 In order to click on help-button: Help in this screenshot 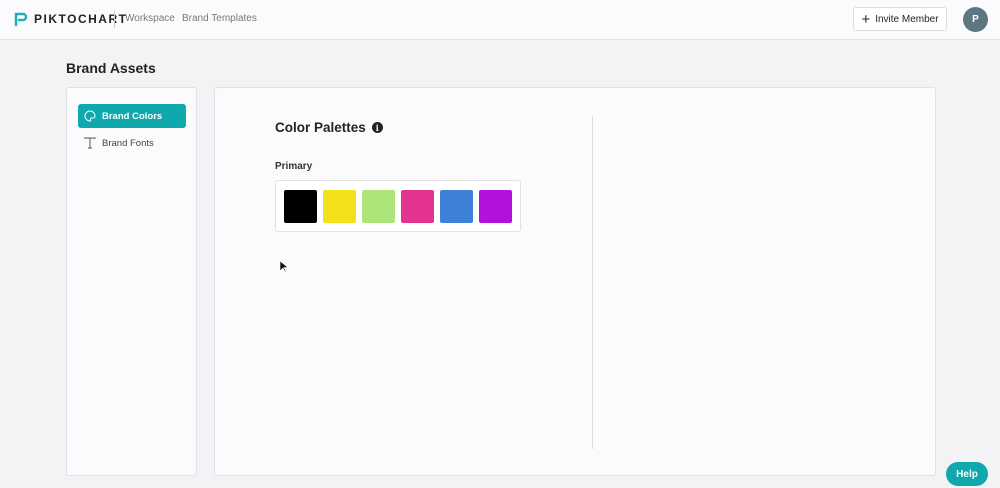, I will do `click(967, 474)`.